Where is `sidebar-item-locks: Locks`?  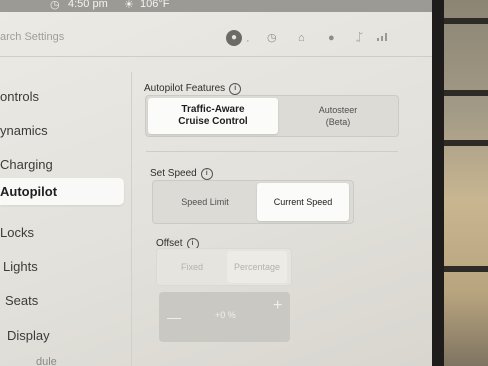
sidebar-item-locks: Locks is located at coordinates (17, 232).